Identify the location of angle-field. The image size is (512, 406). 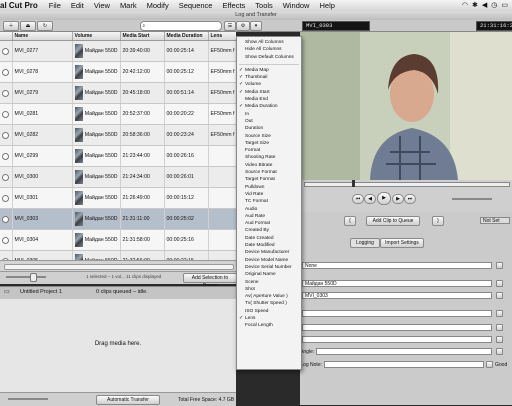
(404, 351).